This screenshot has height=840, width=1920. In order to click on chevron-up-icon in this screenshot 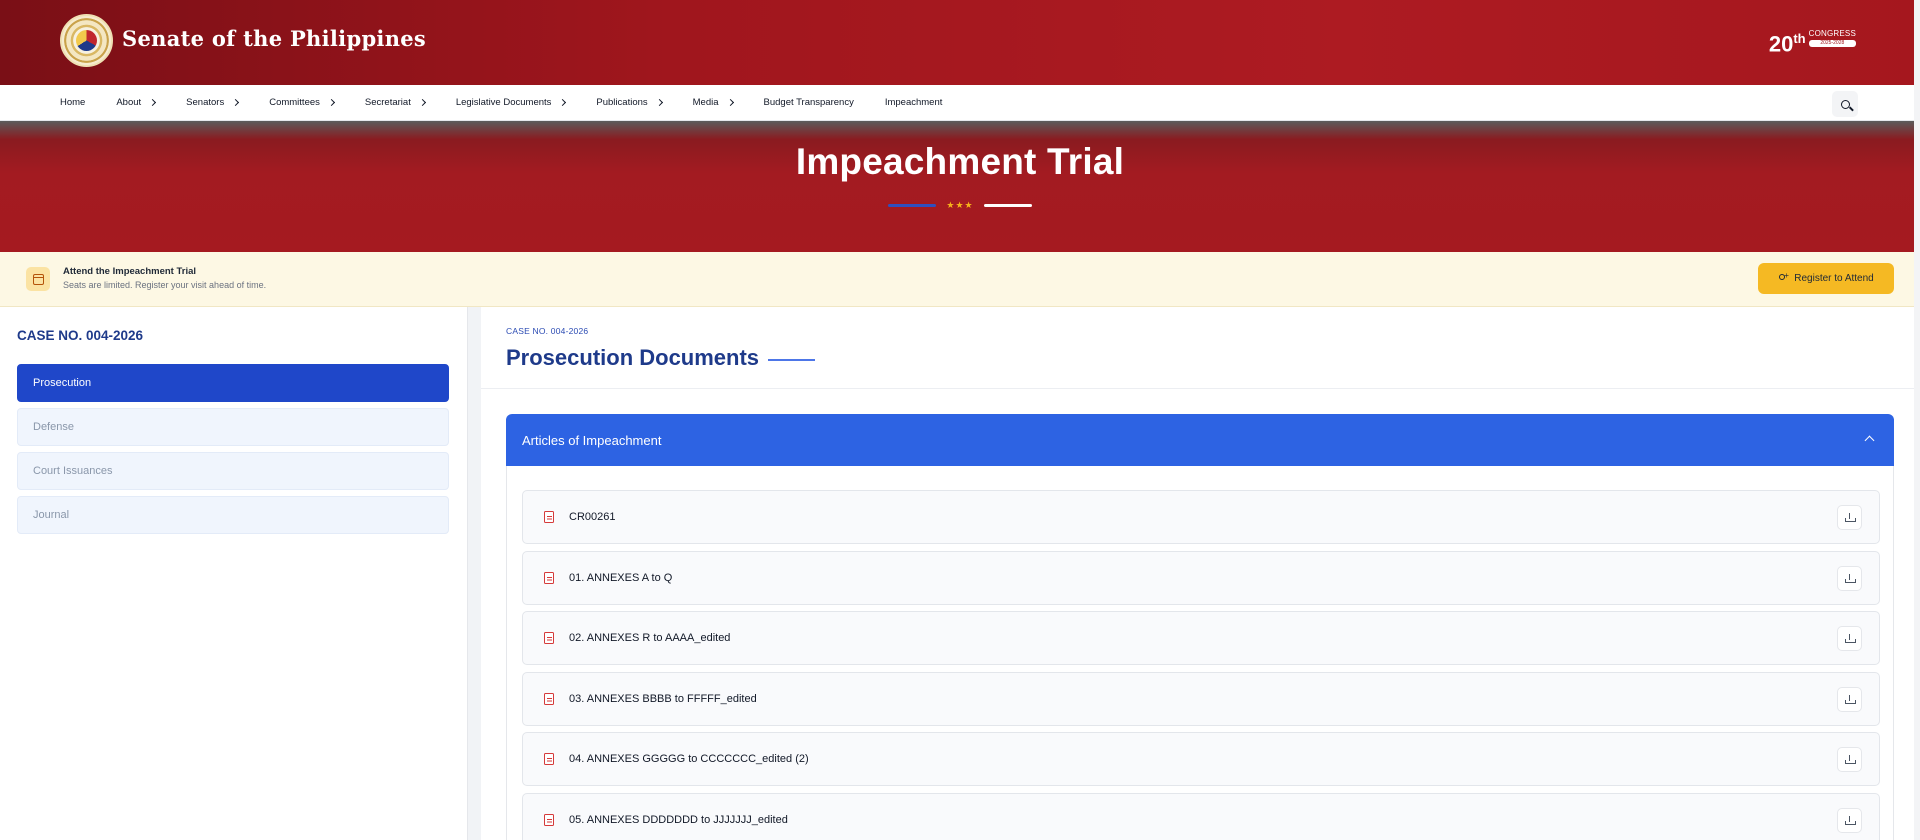, I will do `click(1869, 440)`.